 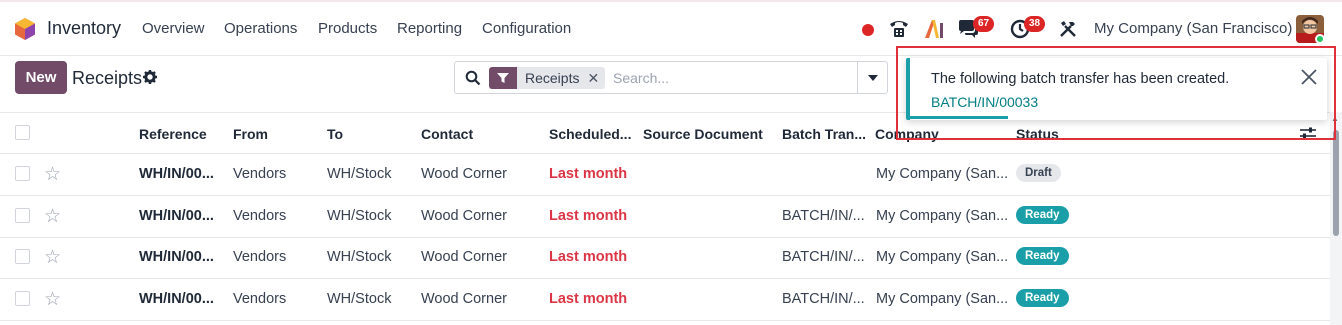 What do you see at coordinates (429, 28) in the screenshot?
I see `menu-reporting: Reporting` at bounding box center [429, 28].